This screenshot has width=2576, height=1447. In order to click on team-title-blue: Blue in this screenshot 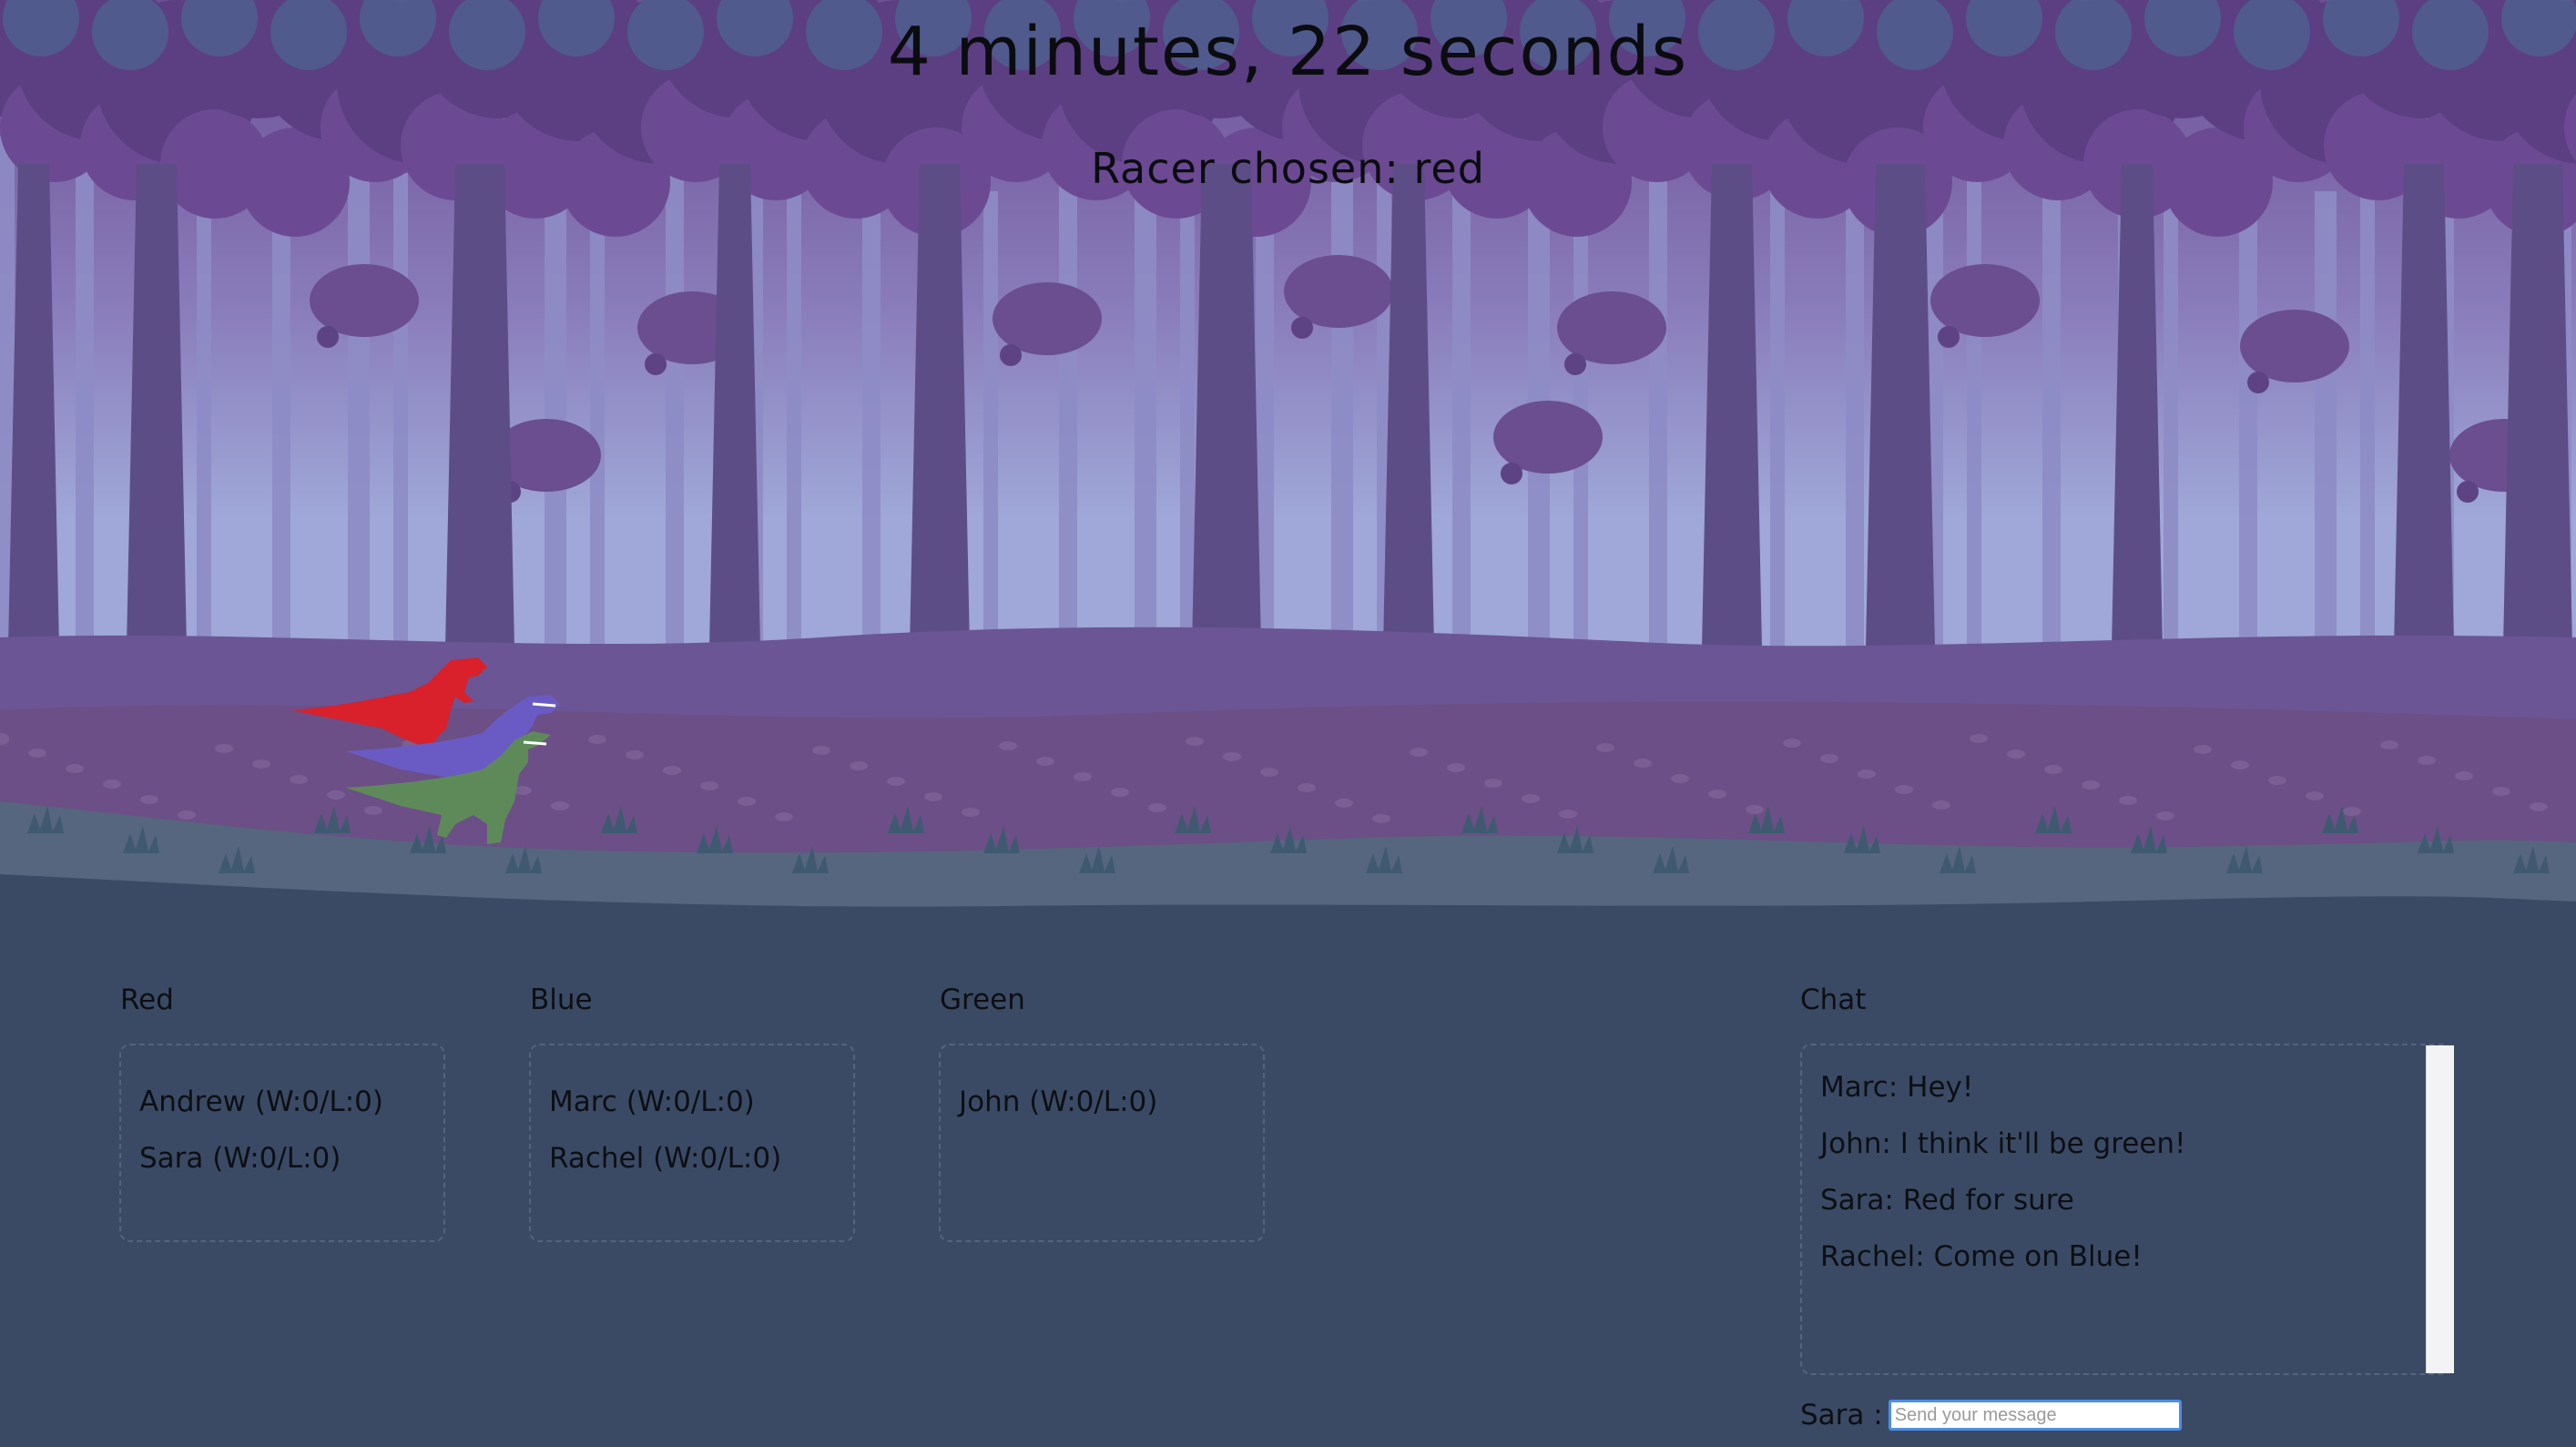, I will do `click(561, 1000)`.